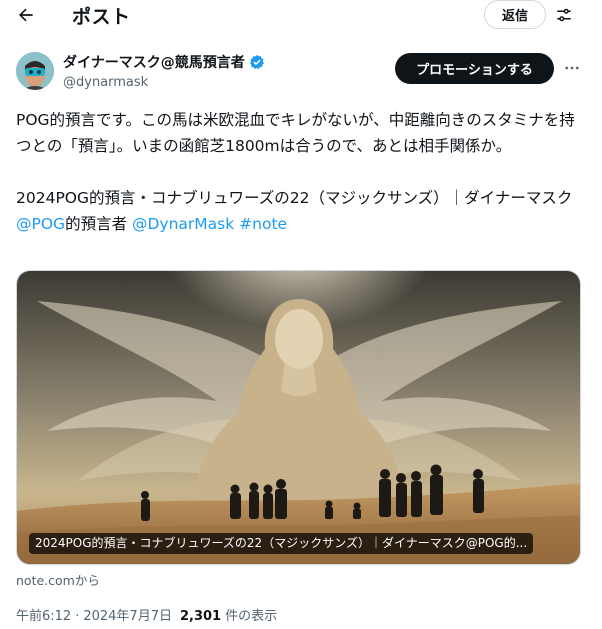 The width and height of the screenshot is (602, 629). What do you see at coordinates (58, 579) in the screenshot?
I see `card-source: note.comから` at bounding box center [58, 579].